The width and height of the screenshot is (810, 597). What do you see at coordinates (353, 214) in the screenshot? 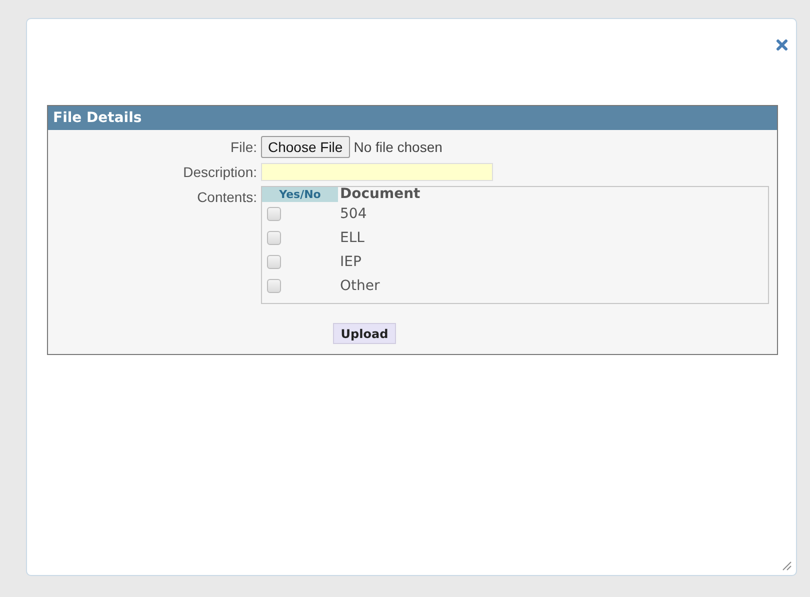
I see `document-name: 504` at bounding box center [353, 214].